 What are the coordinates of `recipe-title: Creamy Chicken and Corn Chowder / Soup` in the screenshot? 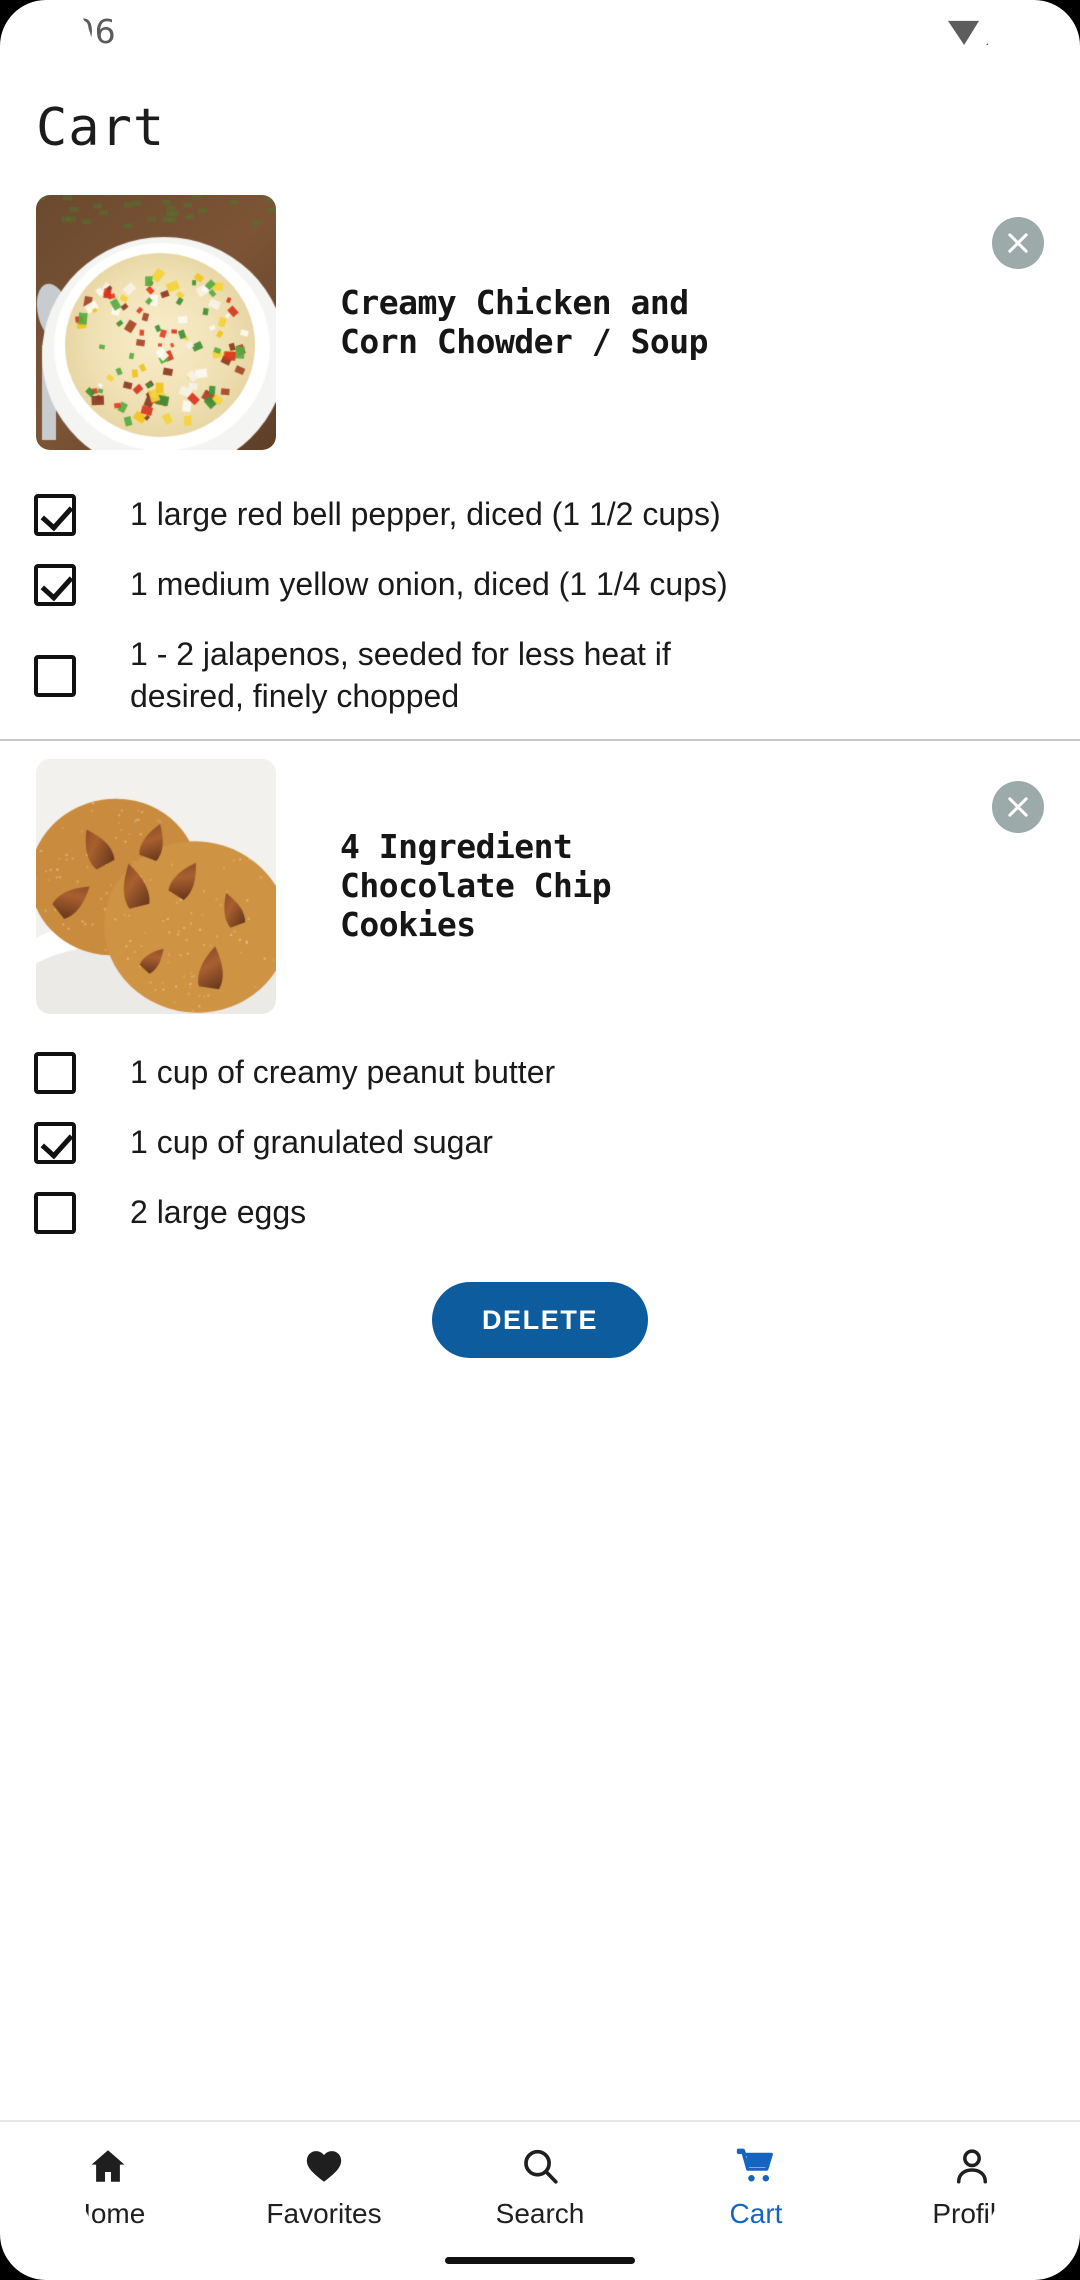 It's located at (524, 321).